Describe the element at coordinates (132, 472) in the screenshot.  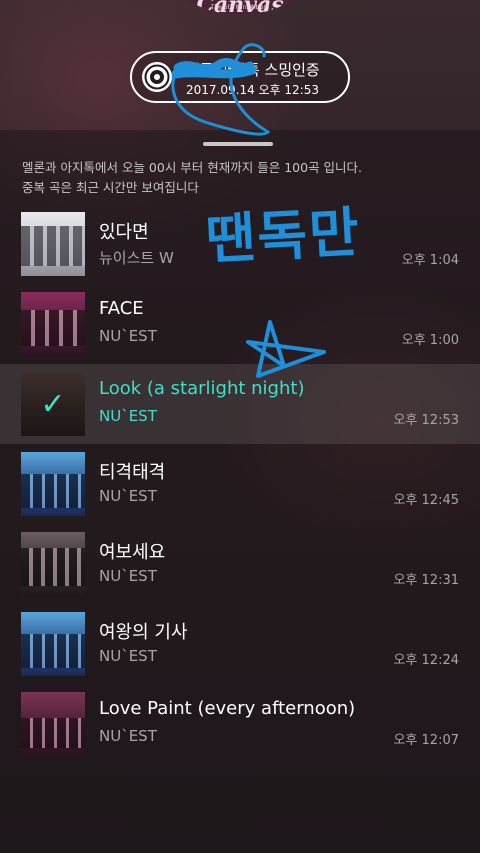
I see `song-title: 티격태격` at that location.